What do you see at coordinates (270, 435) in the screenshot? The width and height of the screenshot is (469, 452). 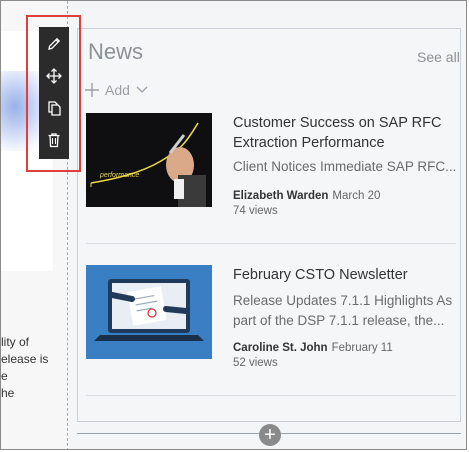 I see `add-section-button: +` at bounding box center [270, 435].